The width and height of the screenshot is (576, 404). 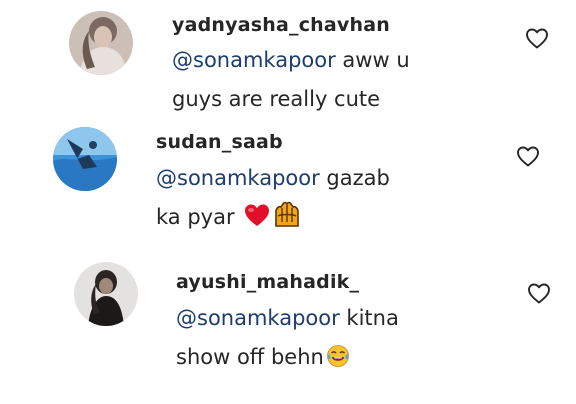 I want to click on comment-username: yadnyasha_chavhan, so click(x=281, y=25).